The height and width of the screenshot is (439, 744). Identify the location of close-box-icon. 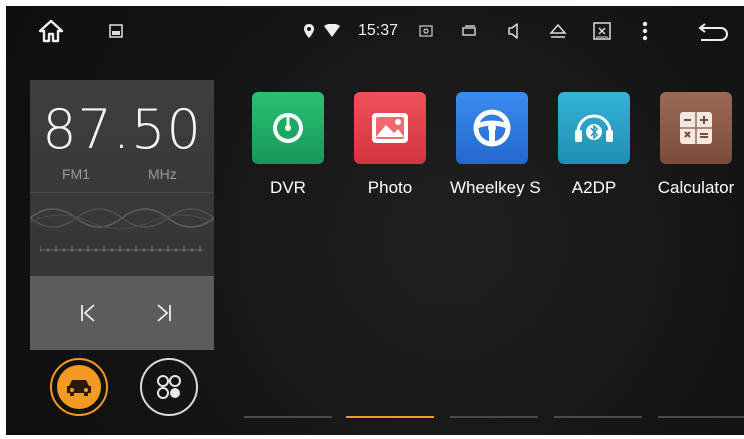
(602, 31).